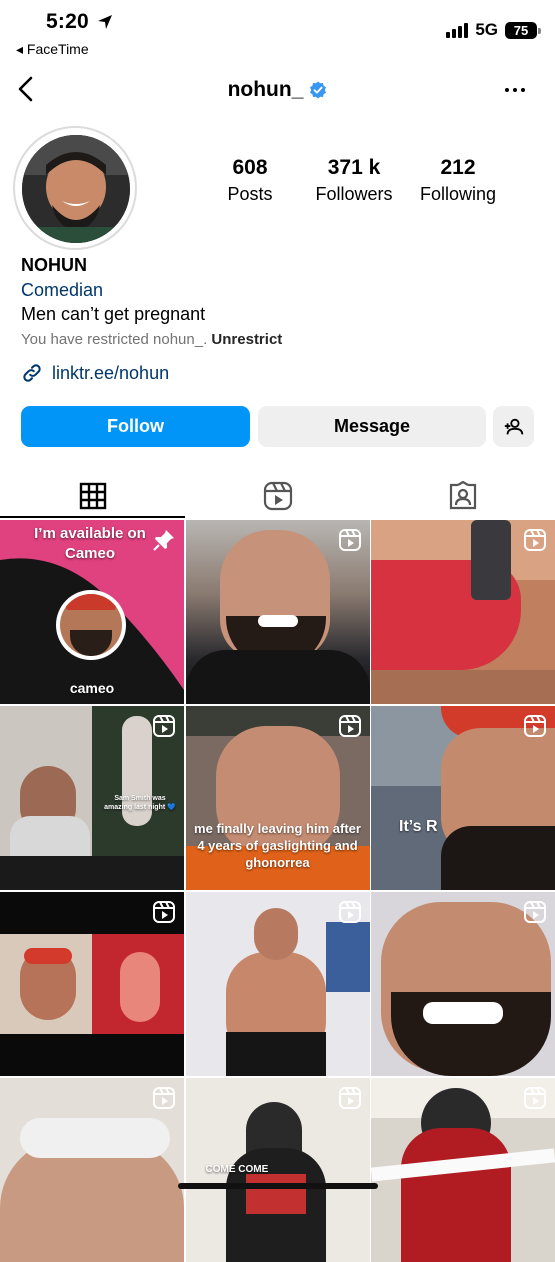  Describe the element at coordinates (79, 22) in the screenshot. I see `status-time: 5:20` at that location.